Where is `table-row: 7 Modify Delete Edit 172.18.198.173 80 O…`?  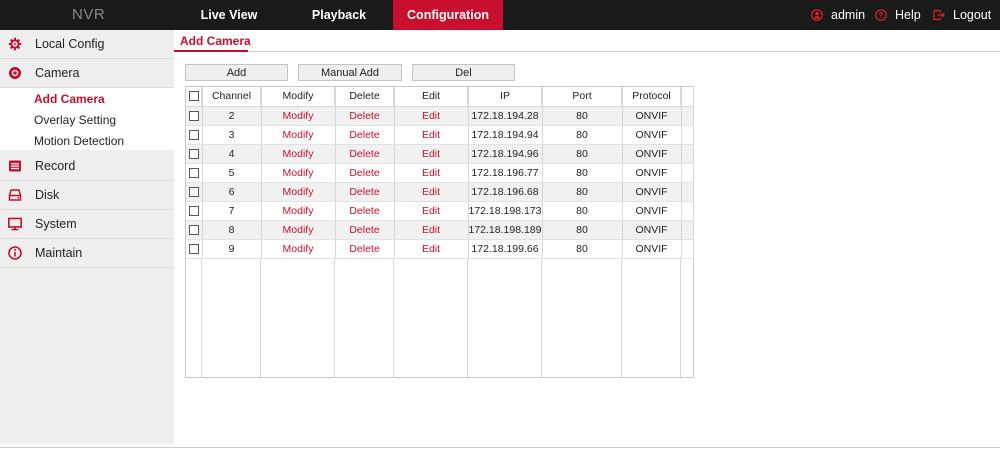
table-row: 7 Modify Delete Edit 172.18.198.173 80 O… is located at coordinates (440, 211).